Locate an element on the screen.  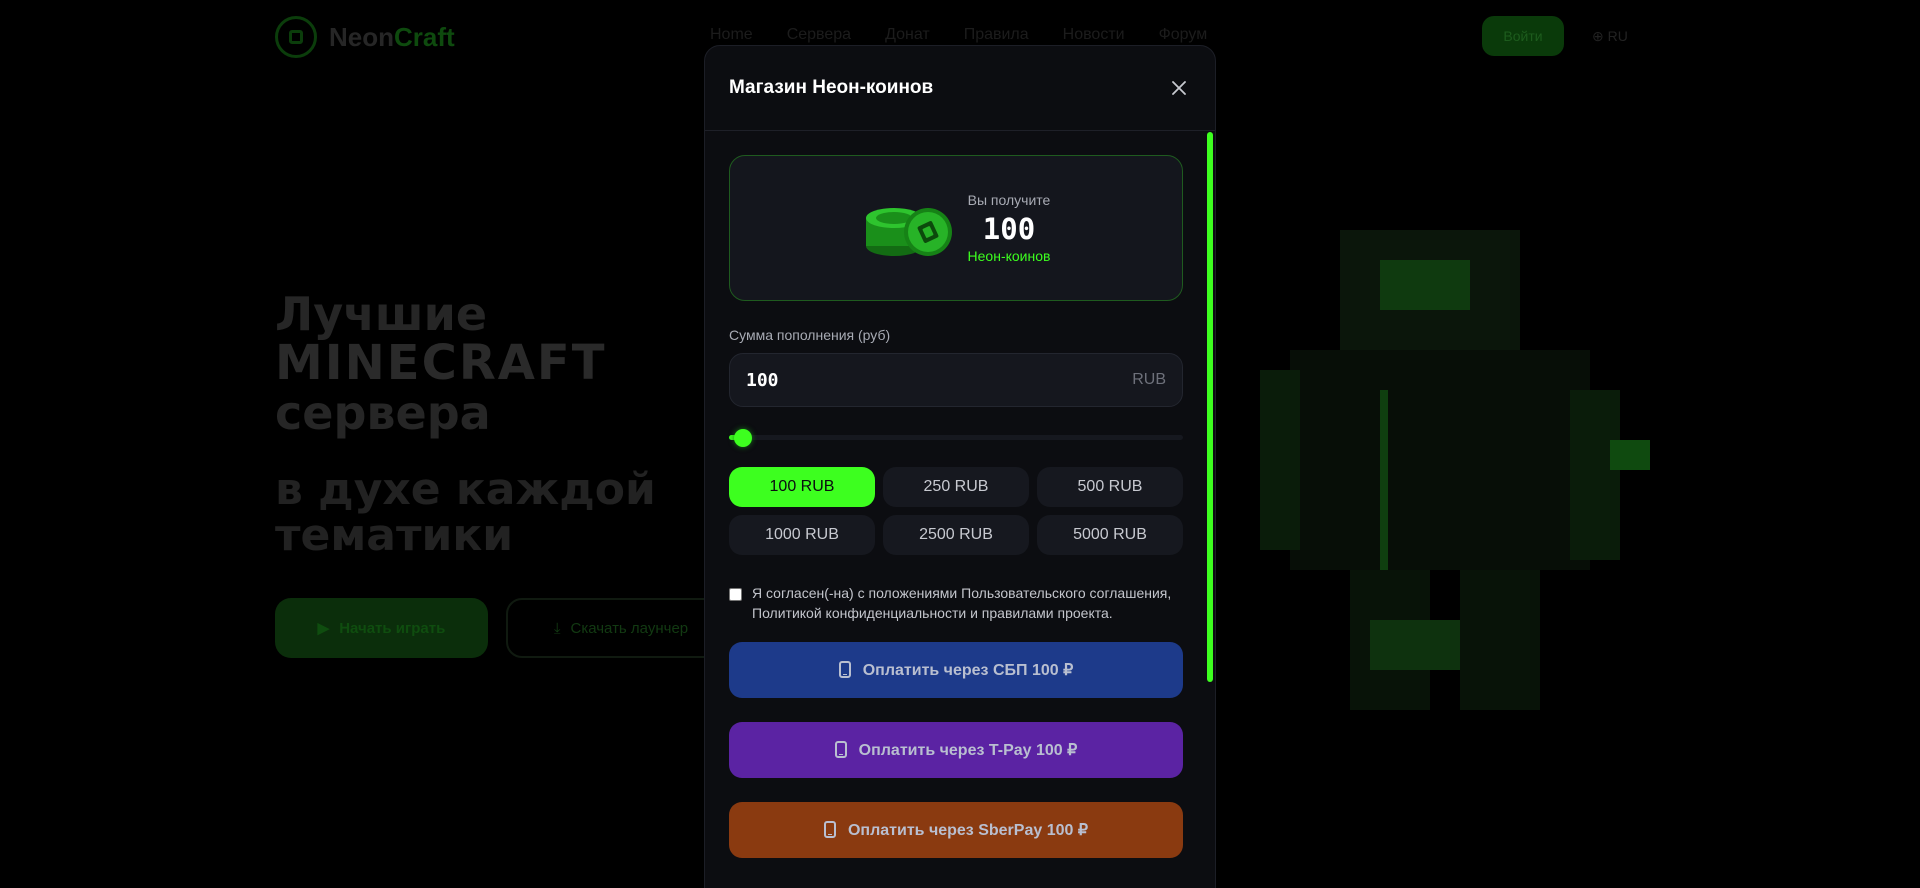
receive-summary-card: Вы получите 100 Неон-коинов is located at coordinates (956, 228).